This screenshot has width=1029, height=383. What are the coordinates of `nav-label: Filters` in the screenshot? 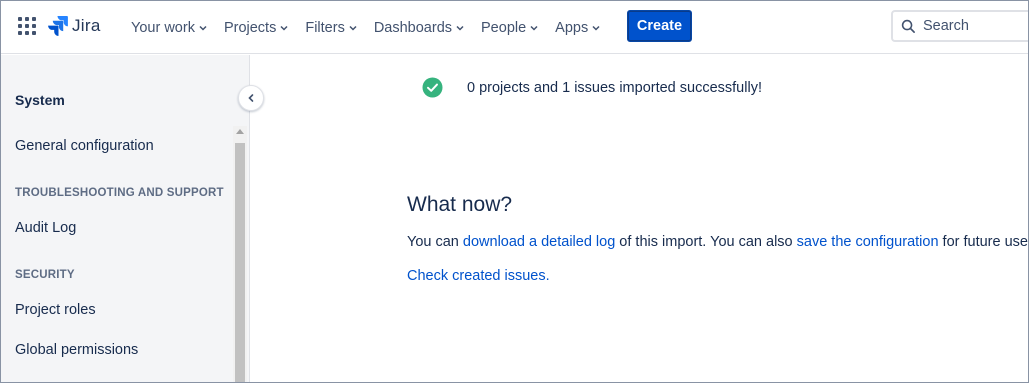 It's located at (325, 27).